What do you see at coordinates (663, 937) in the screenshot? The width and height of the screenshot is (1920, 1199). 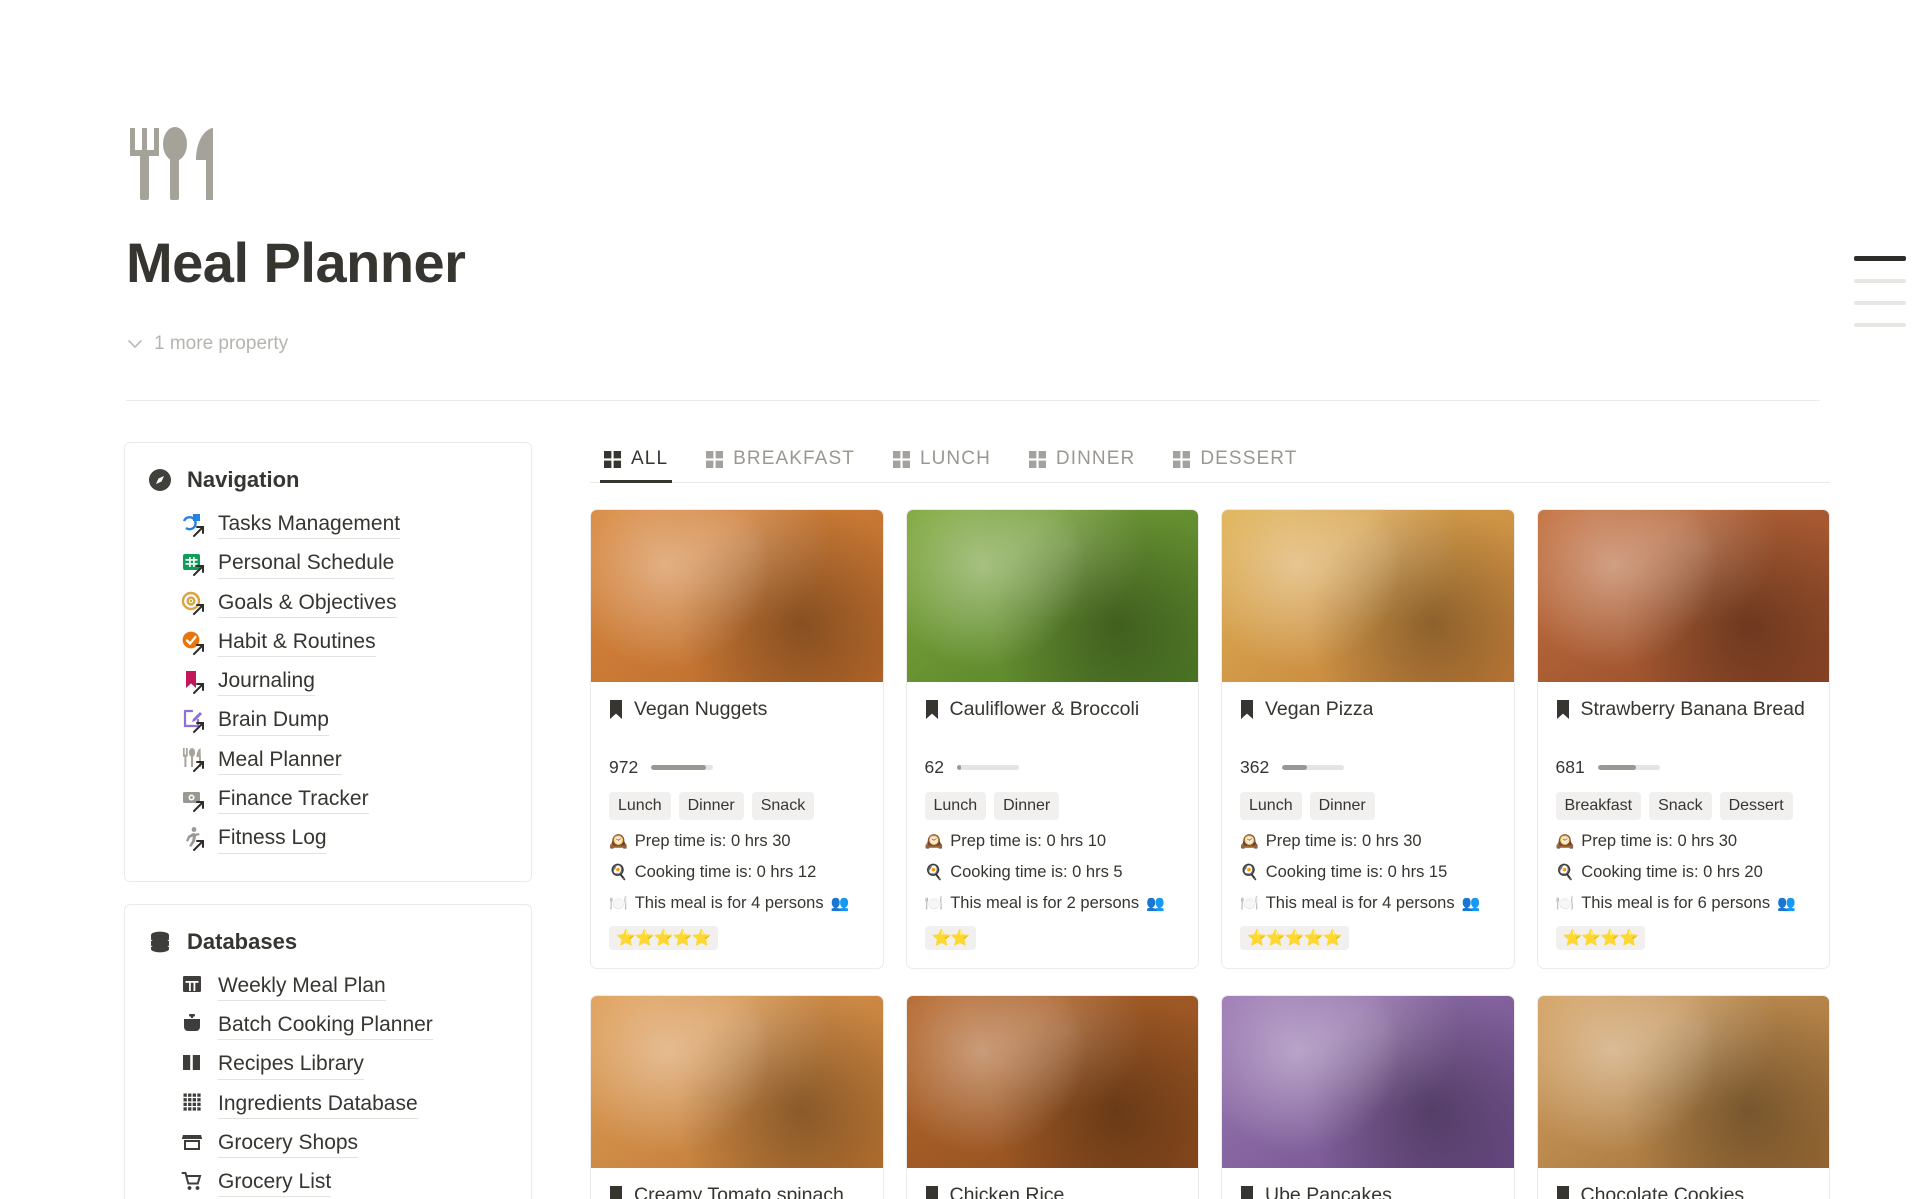 I see `rating-stars: ⭐⭐⭐⭐⭐` at bounding box center [663, 937].